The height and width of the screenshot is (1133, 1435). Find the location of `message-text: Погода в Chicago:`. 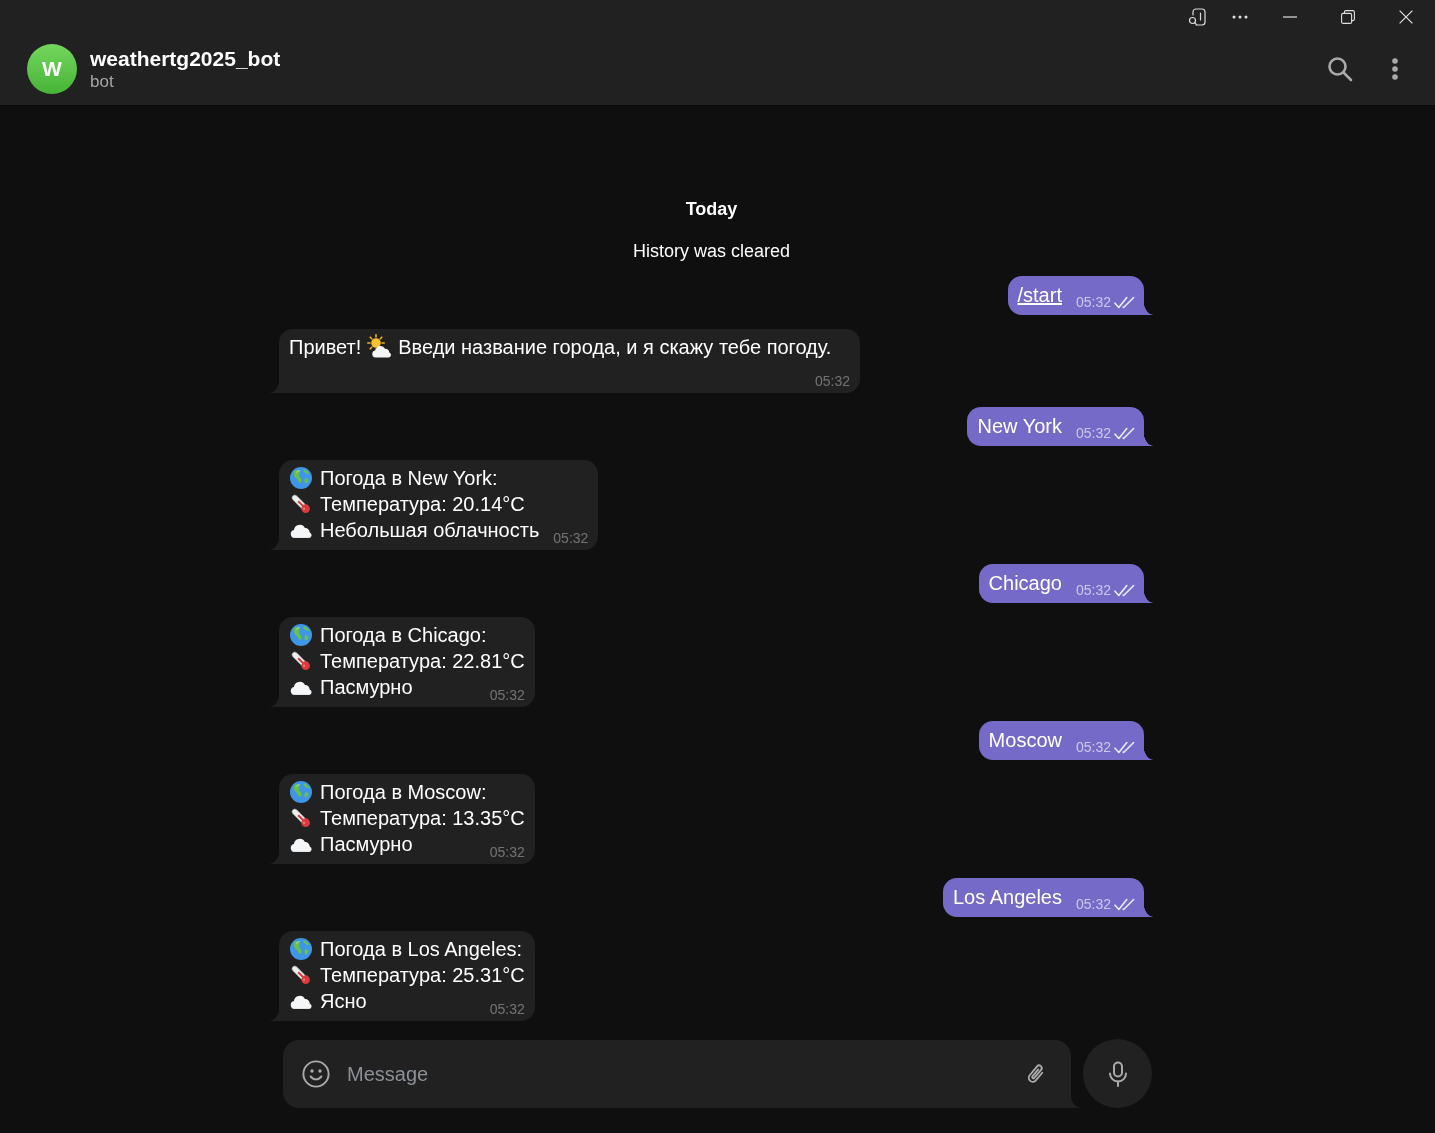

message-text: Погода в Chicago: is located at coordinates (403, 635).